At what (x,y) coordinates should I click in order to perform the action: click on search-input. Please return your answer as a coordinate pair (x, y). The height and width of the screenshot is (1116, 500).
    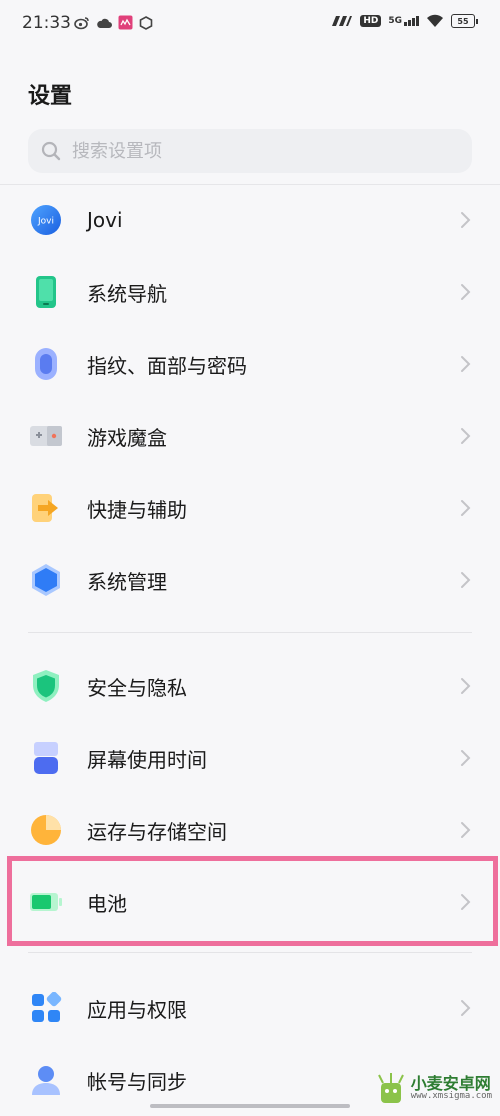
    Looking at the image, I should click on (262, 151).